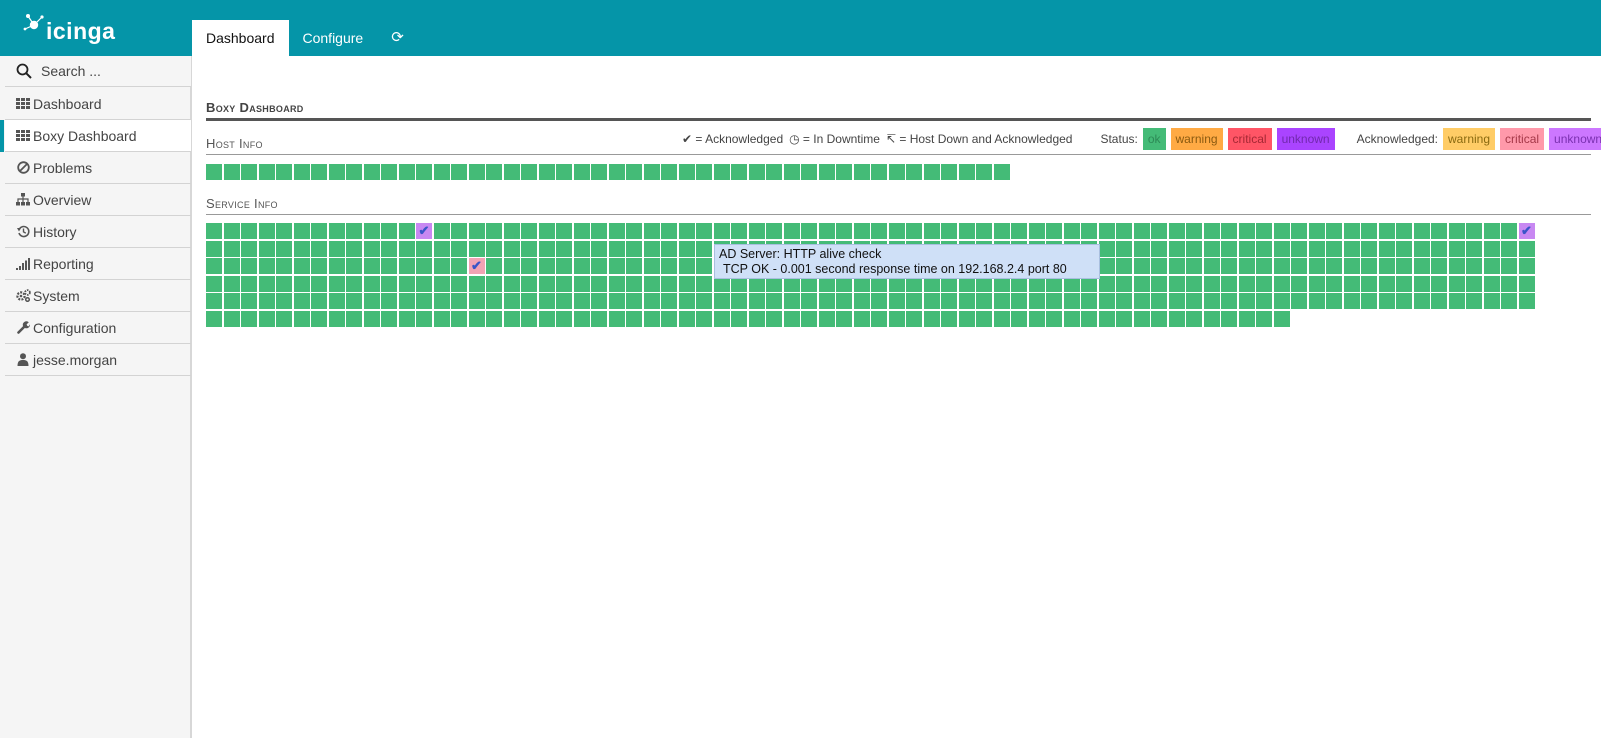 The width and height of the screenshot is (1601, 738). Describe the element at coordinates (98, 296) in the screenshot. I see `sidebar-item-system: System` at that location.